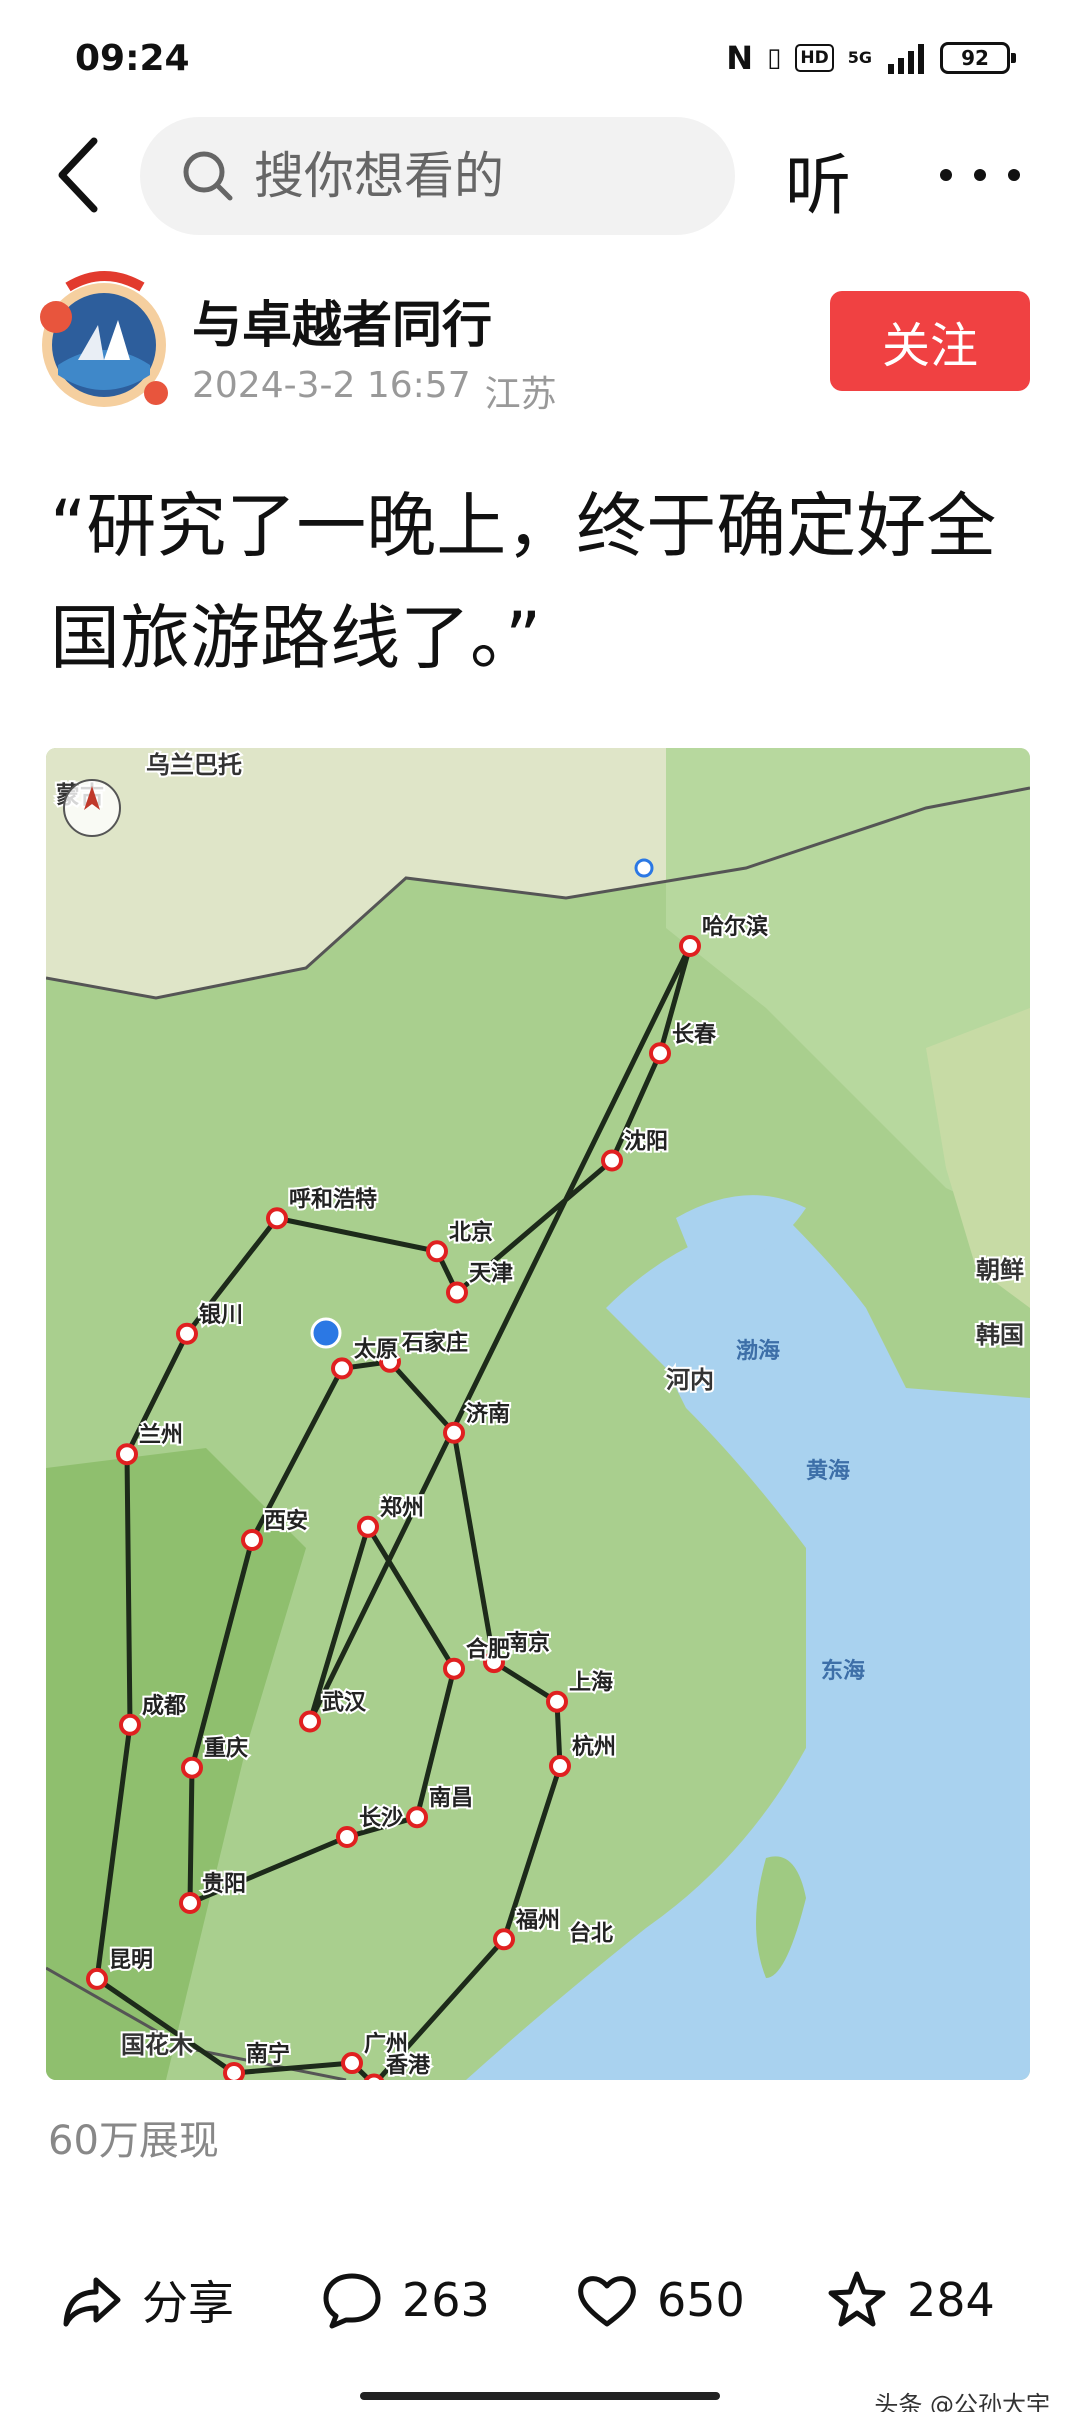  Describe the element at coordinates (591, 1934) in the screenshot. I see `city-label: 台北` at that location.